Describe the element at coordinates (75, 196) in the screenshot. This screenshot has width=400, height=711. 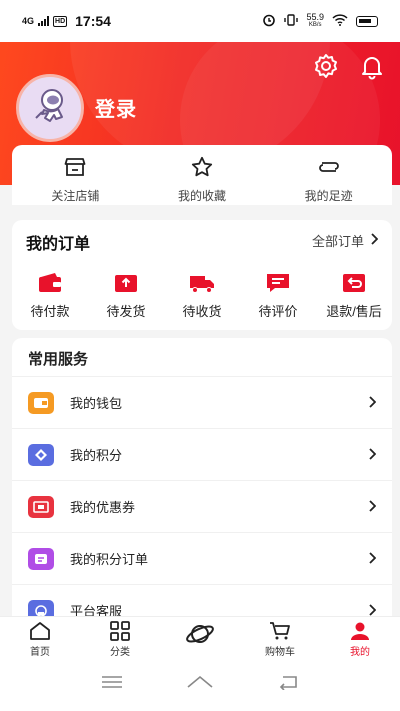
I see `quick-link-label: 关注店铺` at that location.